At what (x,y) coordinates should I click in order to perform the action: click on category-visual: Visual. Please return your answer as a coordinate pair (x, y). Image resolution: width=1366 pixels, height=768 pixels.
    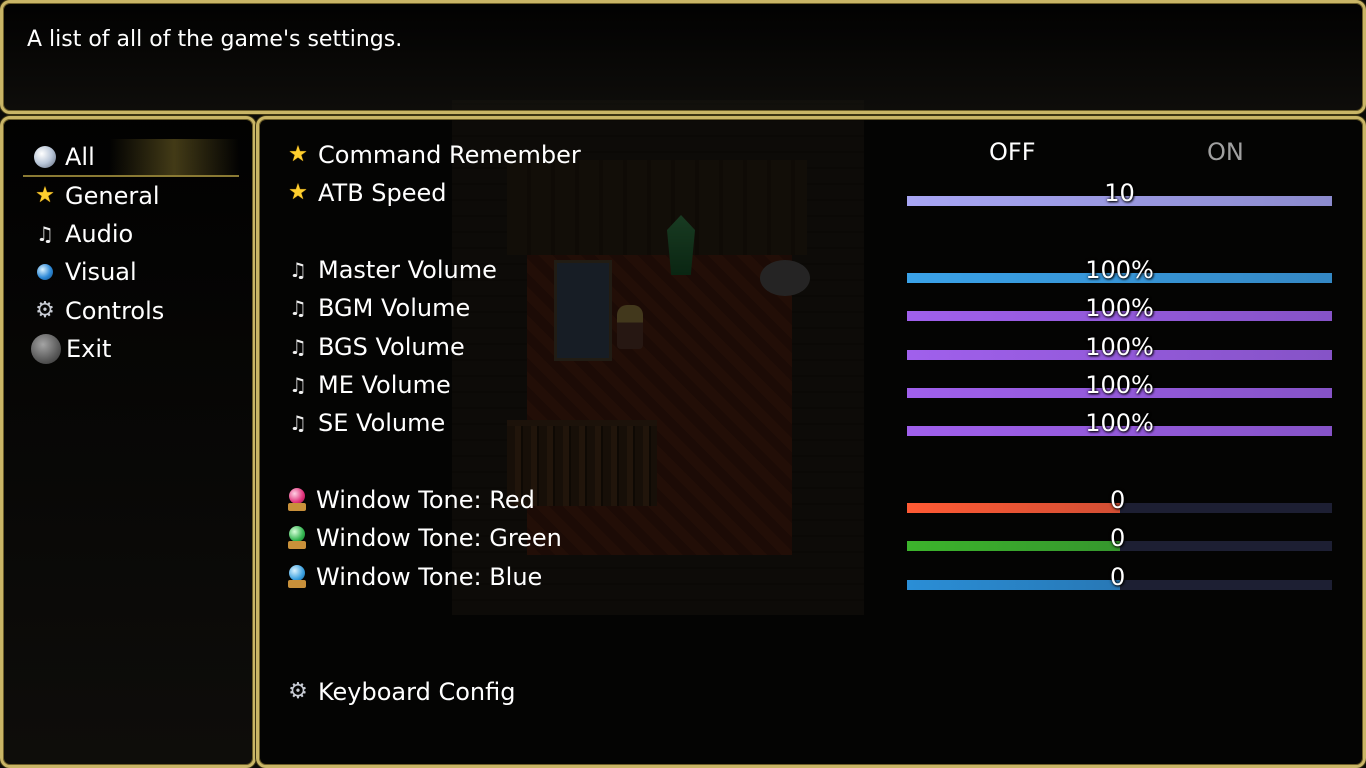
    Looking at the image, I should click on (131, 272).